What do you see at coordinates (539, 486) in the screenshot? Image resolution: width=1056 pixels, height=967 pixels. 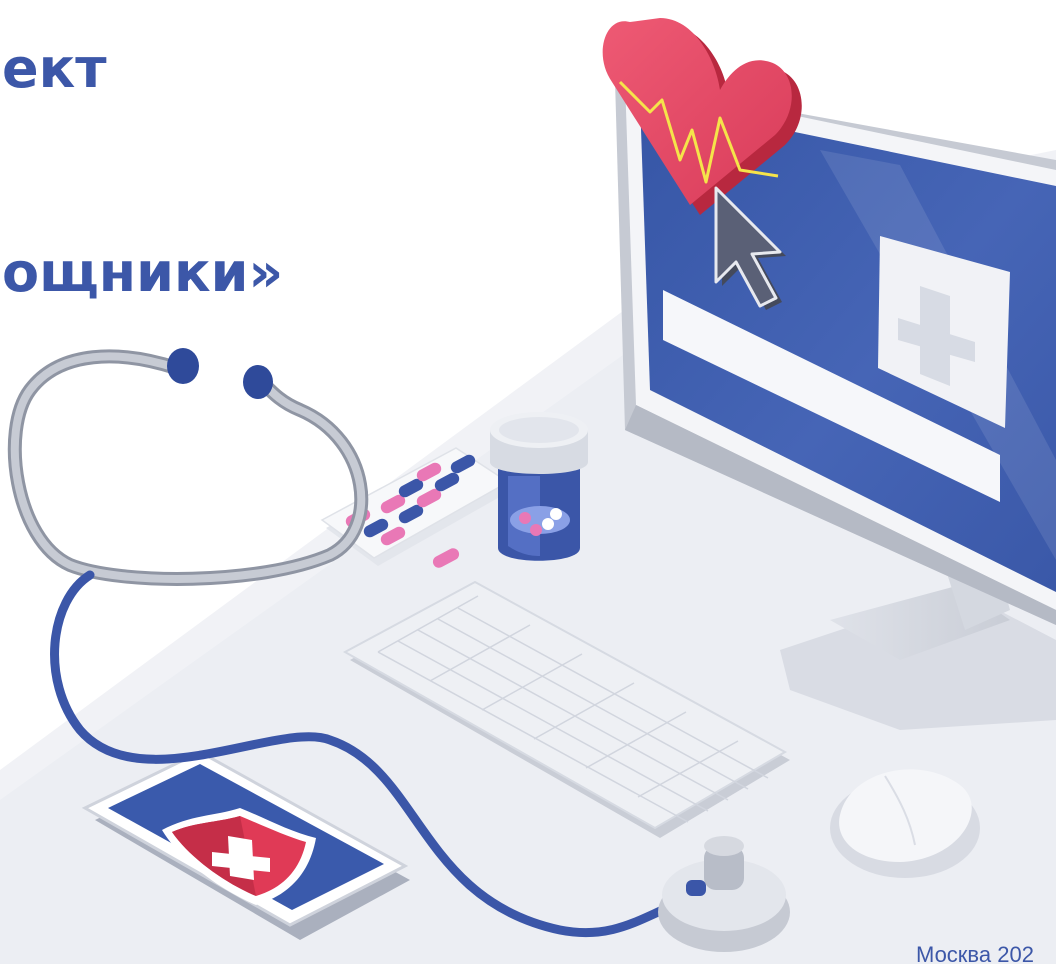 I see `pill-bottle-icon` at bounding box center [539, 486].